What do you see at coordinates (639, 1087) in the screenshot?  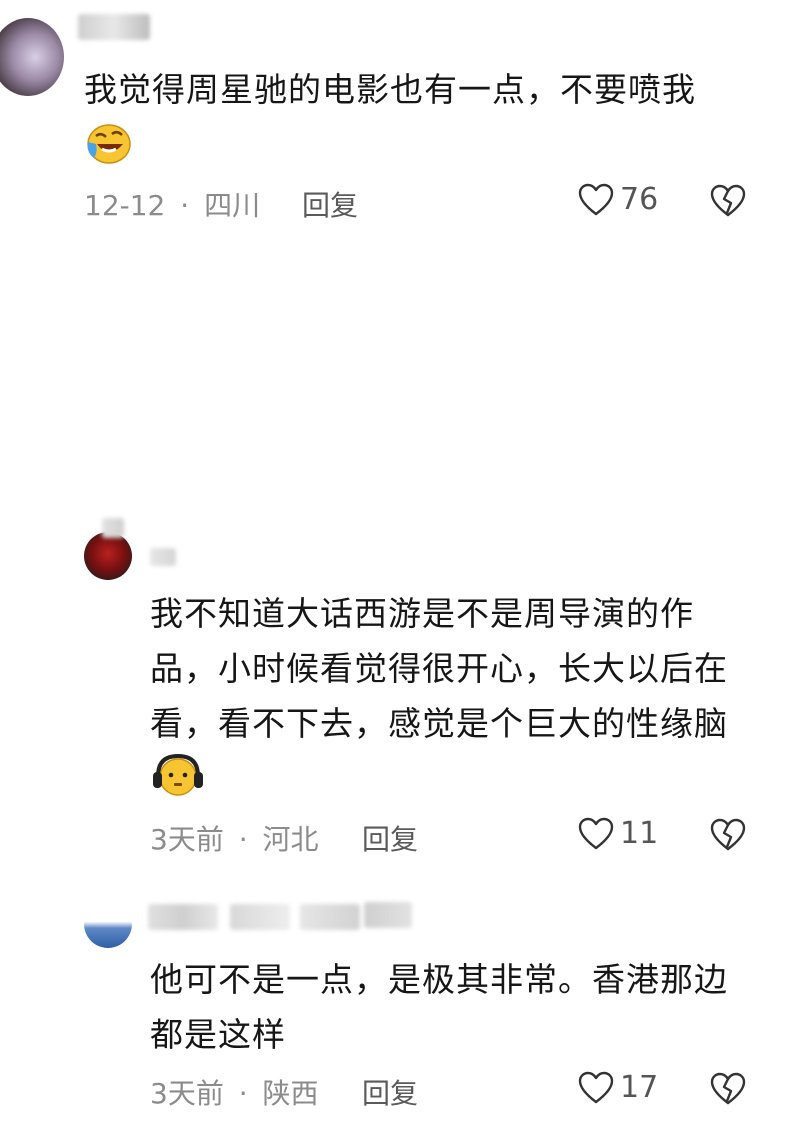 I see `like-count: 17` at bounding box center [639, 1087].